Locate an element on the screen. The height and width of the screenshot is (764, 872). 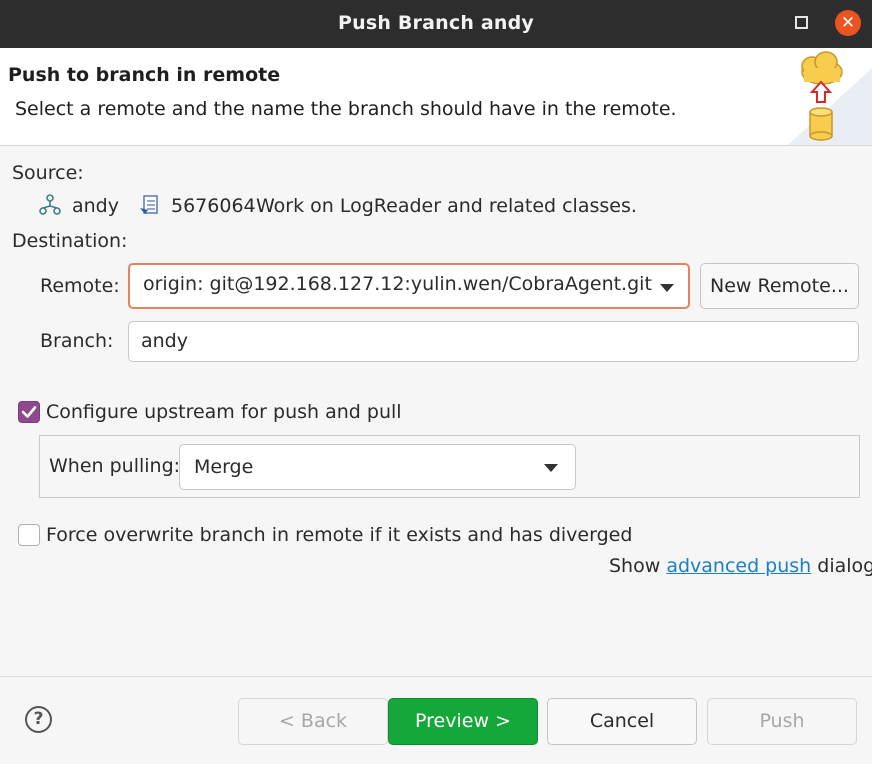
advanced-push-text: Show advanced push dialog is located at coordinates (740, 566).